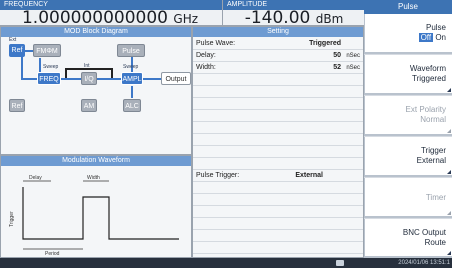 The height and width of the screenshot is (268, 452). What do you see at coordinates (131, 50) in the screenshot?
I see `pulse-block: Pulse` at bounding box center [131, 50].